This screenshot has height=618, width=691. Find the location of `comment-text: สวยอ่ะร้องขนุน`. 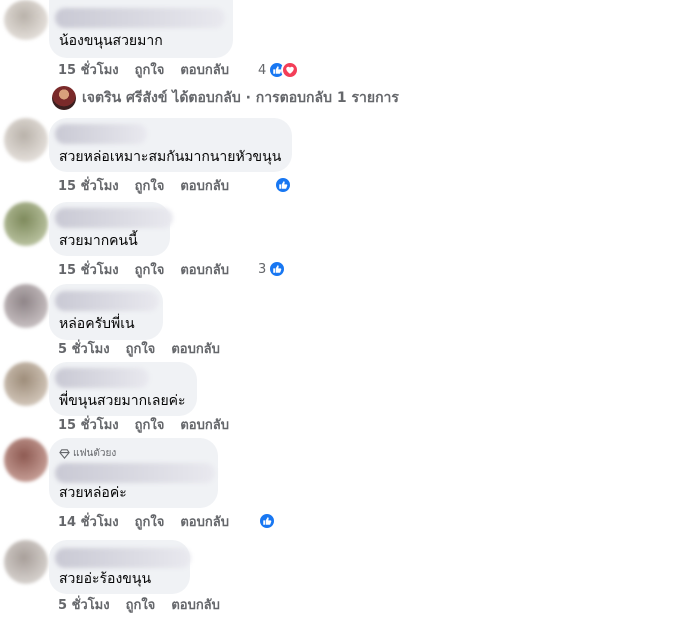

comment-text: สวยอ่ะร้องขนุน is located at coordinates (105, 579).